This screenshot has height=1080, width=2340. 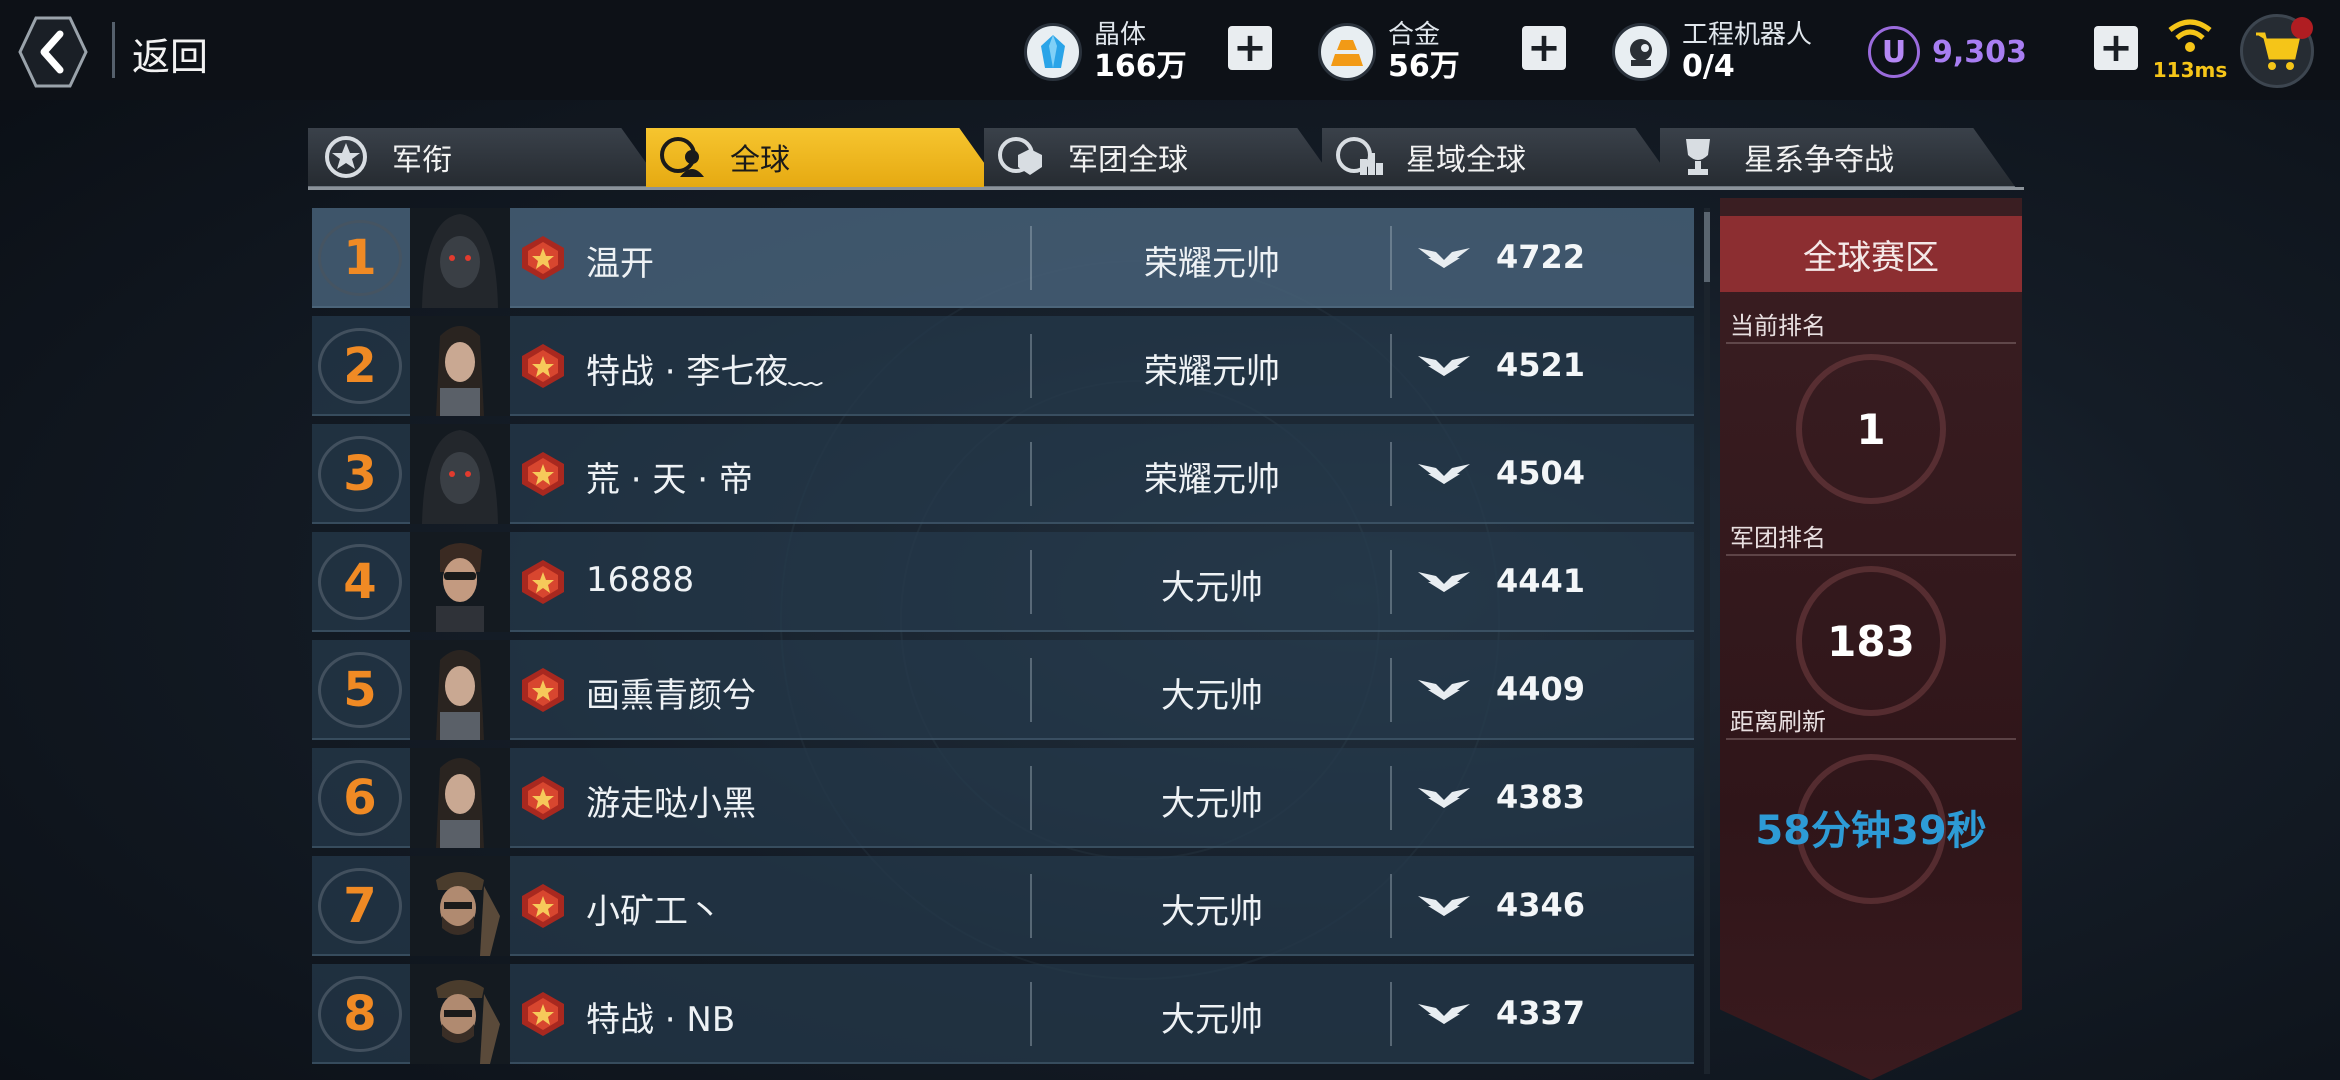 What do you see at coordinates (422, 160) in the screenshot?
I see `tab-rank-label: 军衔` at bounding box center [422, 160].